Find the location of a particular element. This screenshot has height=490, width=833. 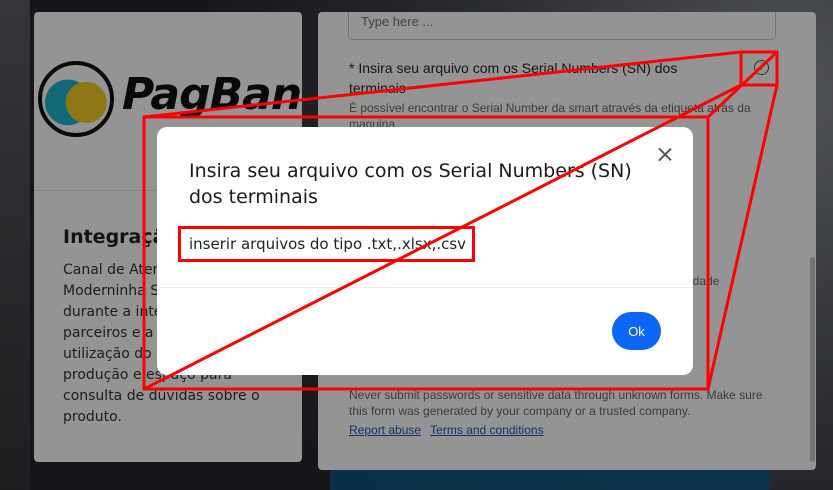

annotation-line-bottom-right is located at coordinates (742, 237).